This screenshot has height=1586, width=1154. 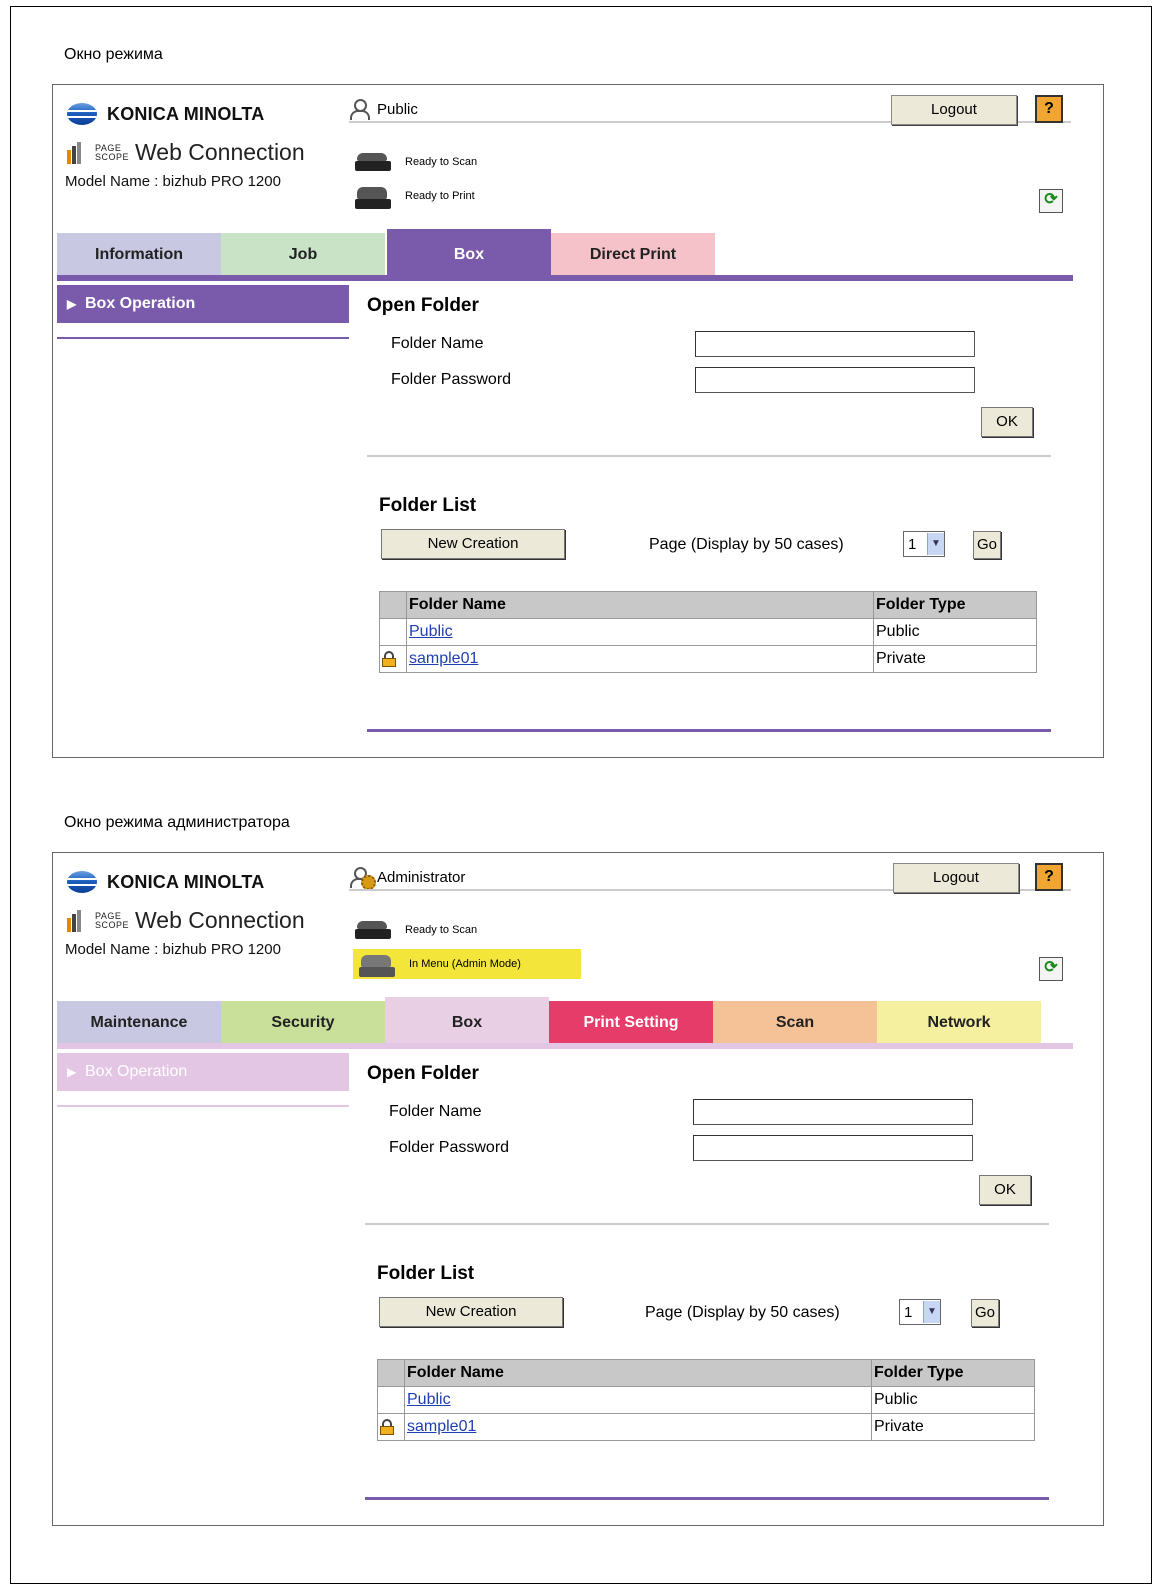 I want to click on status-text: In Menu (Admin Mode), so click(x=465, y=964).